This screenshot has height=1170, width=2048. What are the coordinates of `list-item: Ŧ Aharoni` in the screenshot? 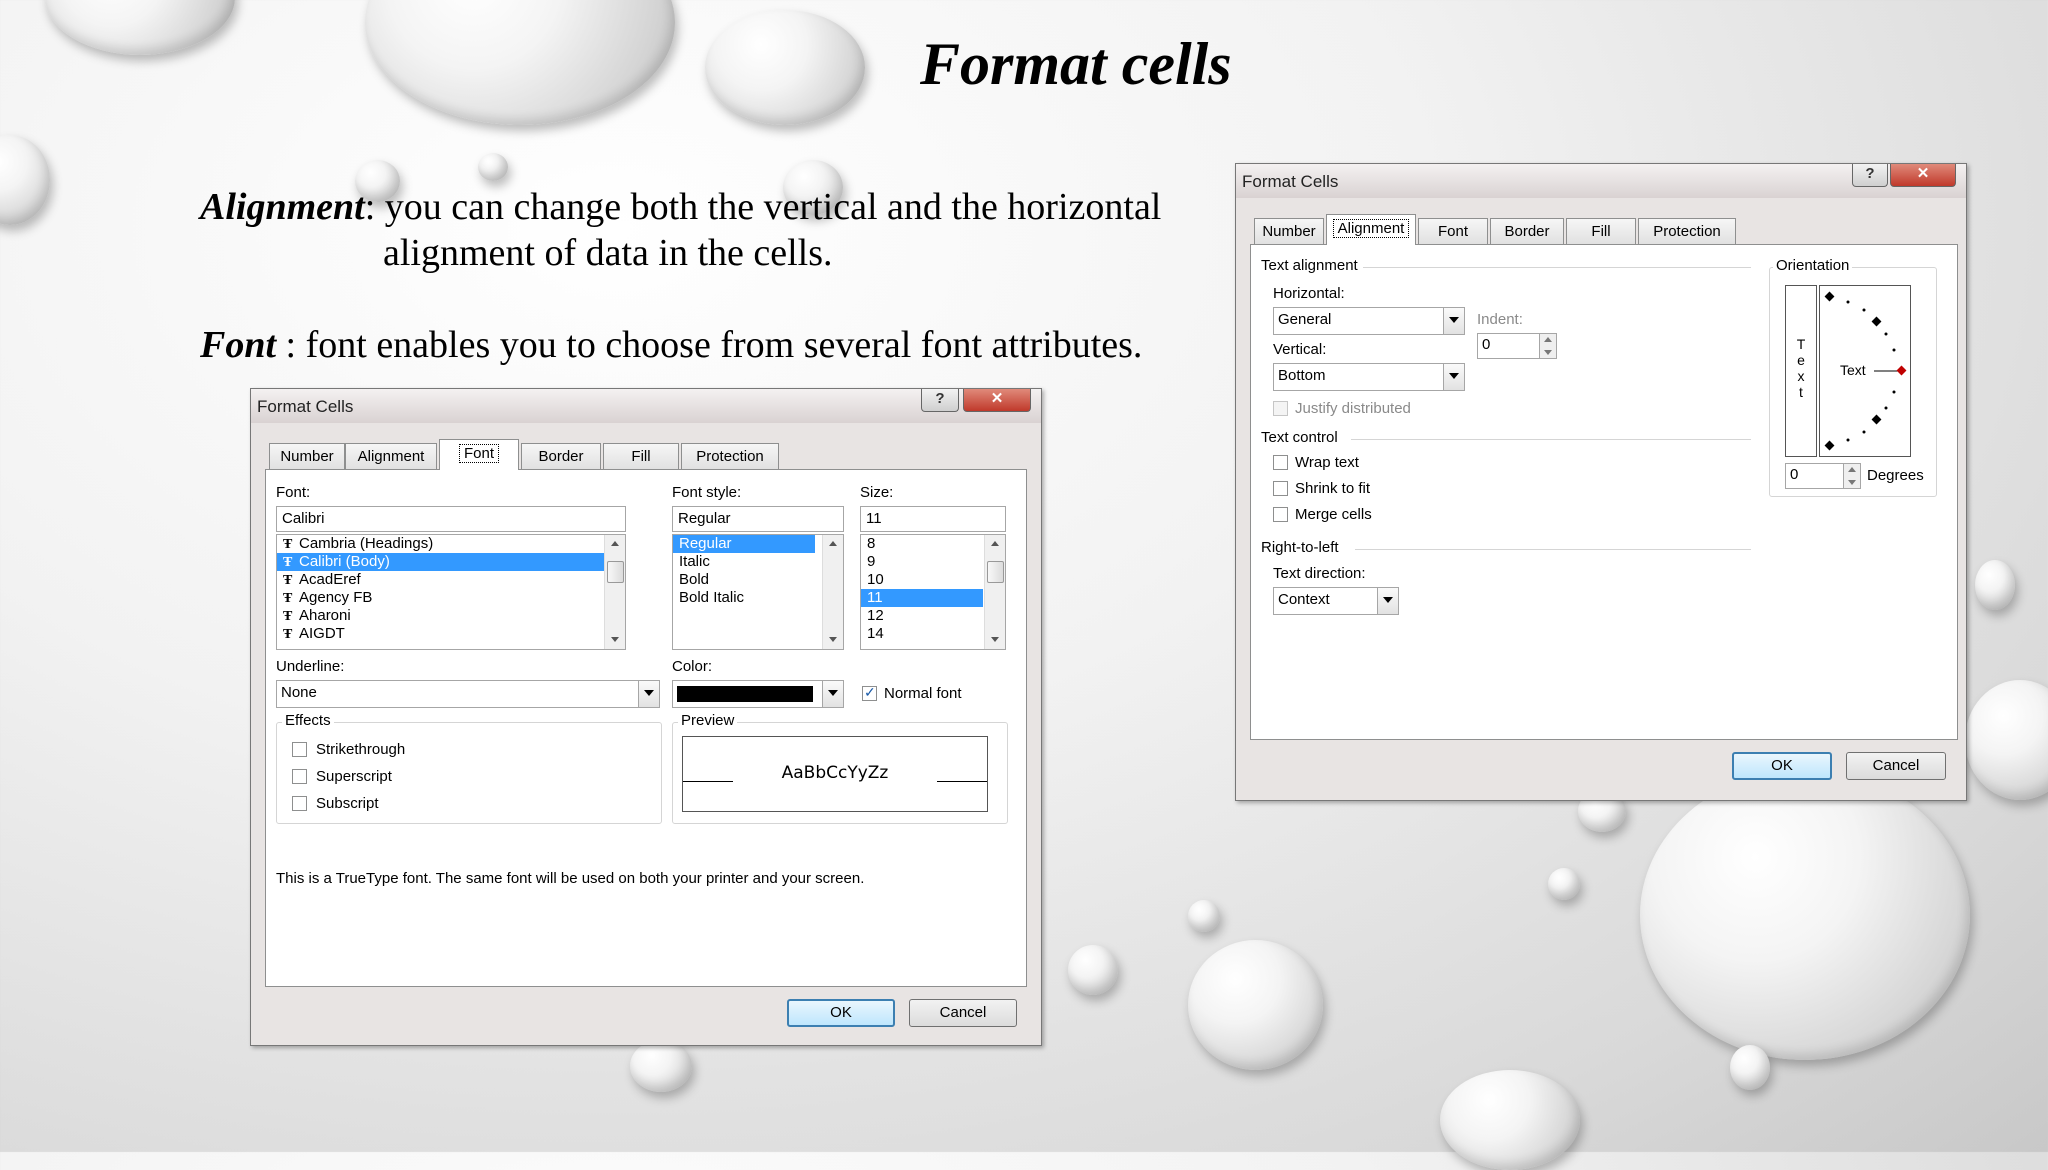 It's located at (451, 616).